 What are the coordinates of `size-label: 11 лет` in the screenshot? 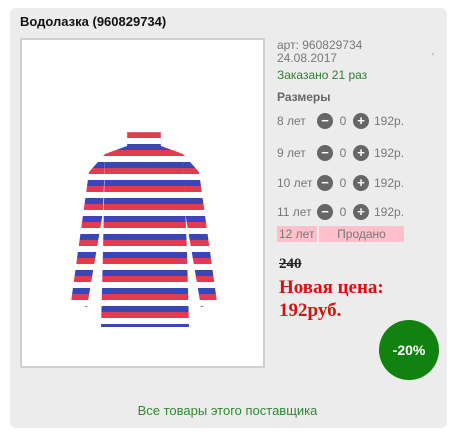 It's located at (294, 212).